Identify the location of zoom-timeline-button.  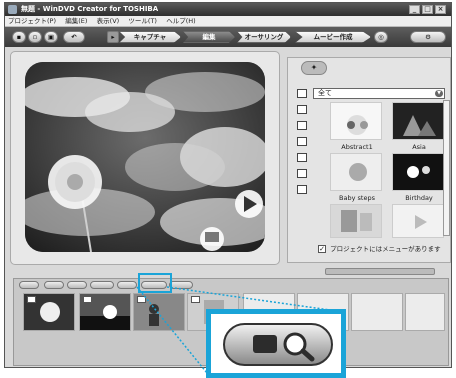
(278, 344).